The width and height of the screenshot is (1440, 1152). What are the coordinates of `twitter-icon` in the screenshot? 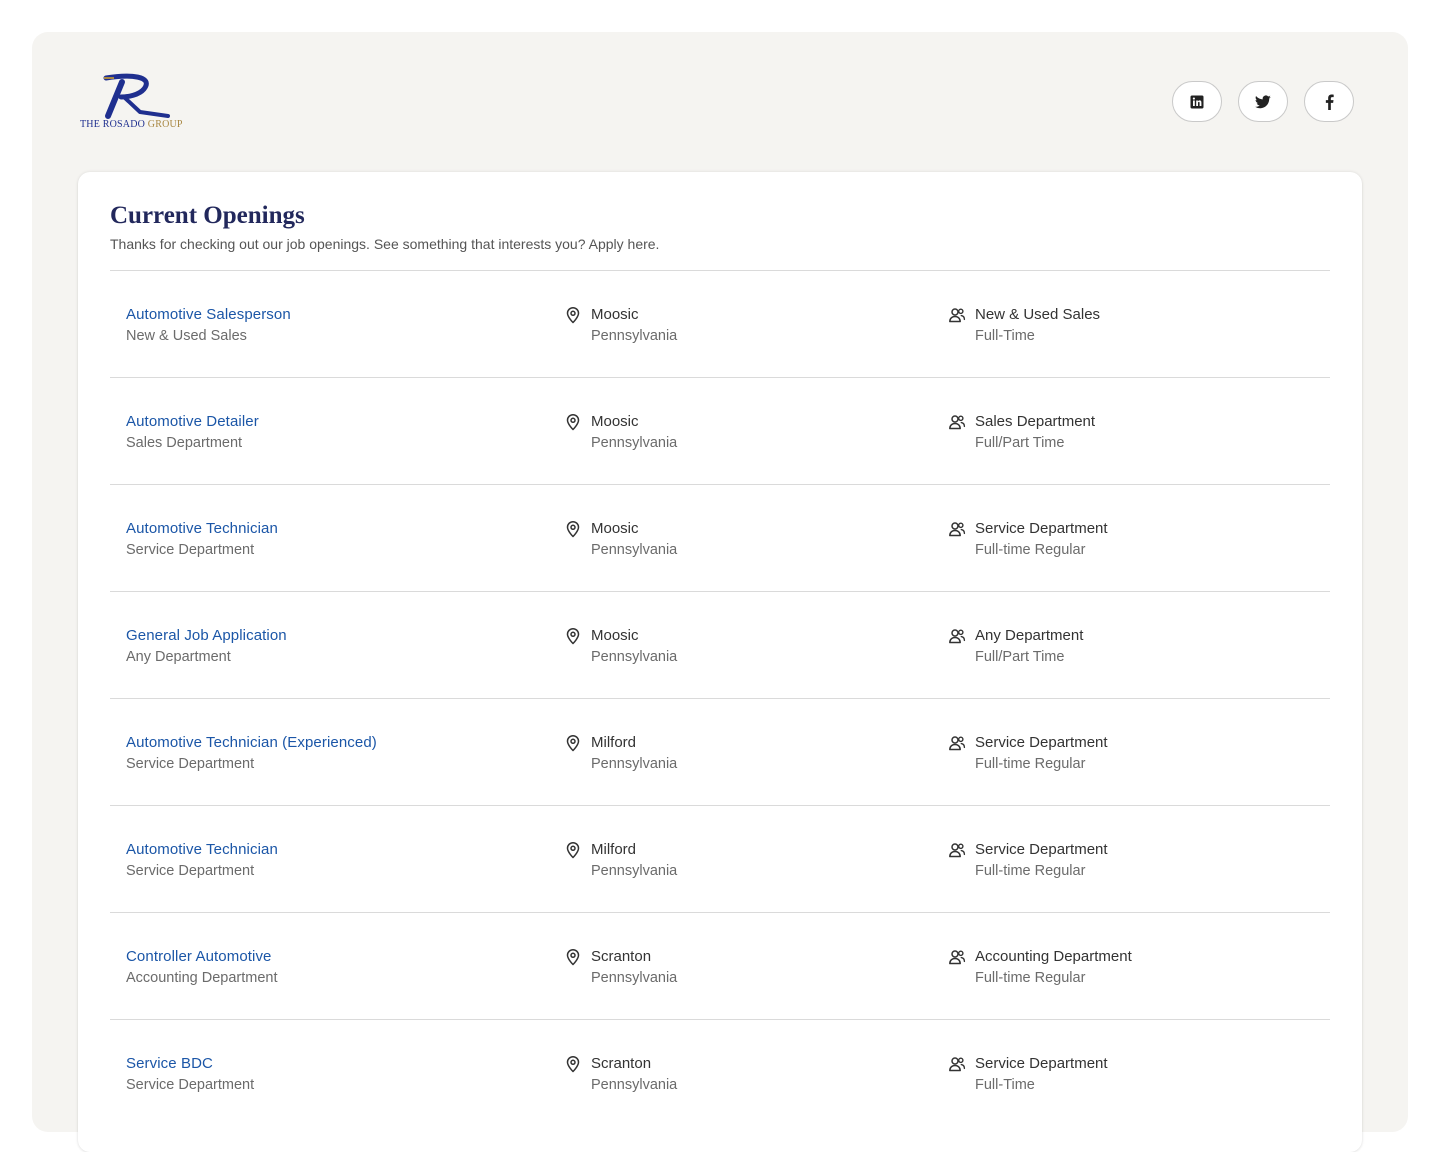 It's located at (1263, 101).